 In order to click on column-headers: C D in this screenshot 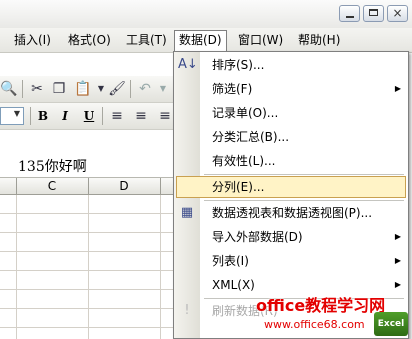, I will do `click(90, 186)`.